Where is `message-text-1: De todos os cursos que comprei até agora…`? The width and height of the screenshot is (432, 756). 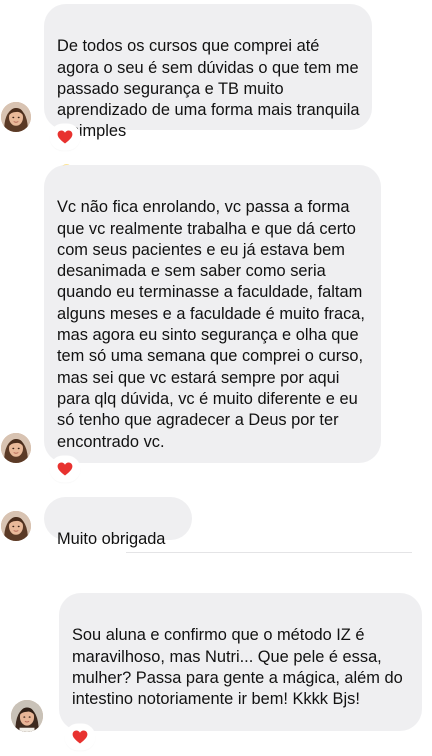 message-text-1: De todos os cursos que comprei até agora… is located at coordinates (208, 89).